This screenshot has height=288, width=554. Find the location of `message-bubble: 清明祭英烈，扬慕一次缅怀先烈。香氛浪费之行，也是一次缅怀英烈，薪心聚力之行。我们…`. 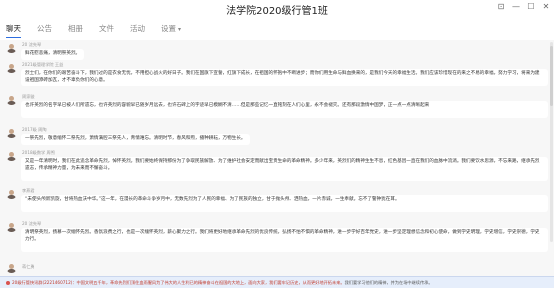

message-bubble: 清明祭英烈，扬慕一次缅怀先烈。香氛浪费之行，也是一次缅怀英烈，薪心聚力之行。我们… is located at coordinates (284, 240).